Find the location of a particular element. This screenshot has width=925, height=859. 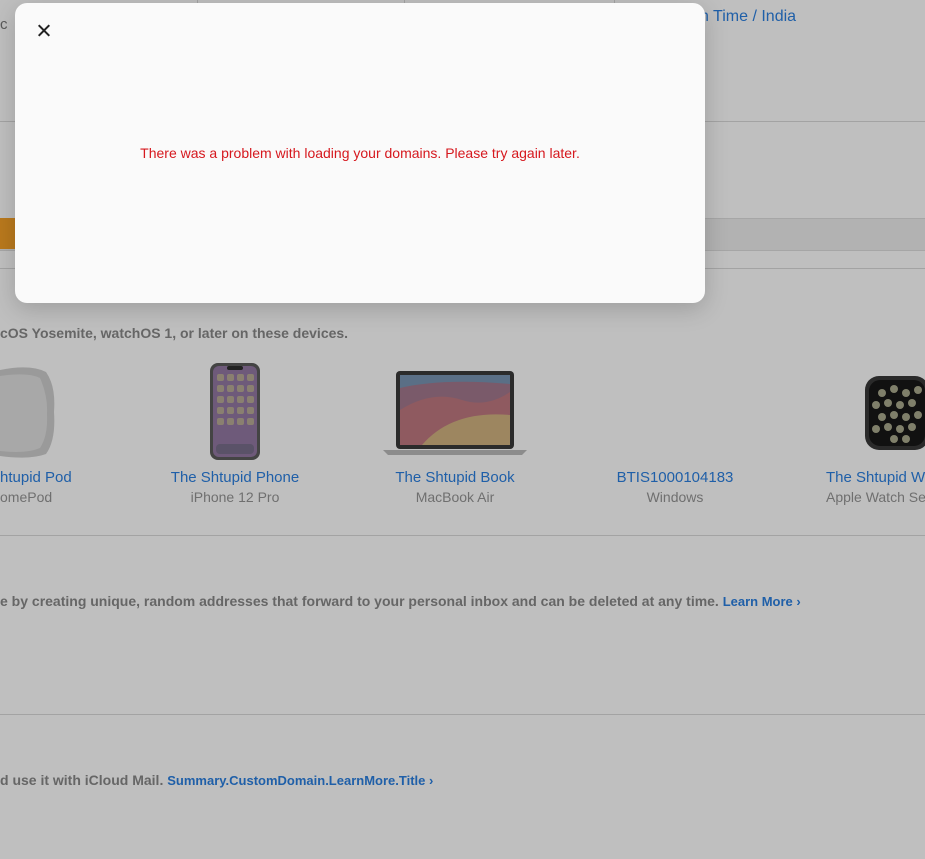

macbook-icon is located at coordinates (455, 413).